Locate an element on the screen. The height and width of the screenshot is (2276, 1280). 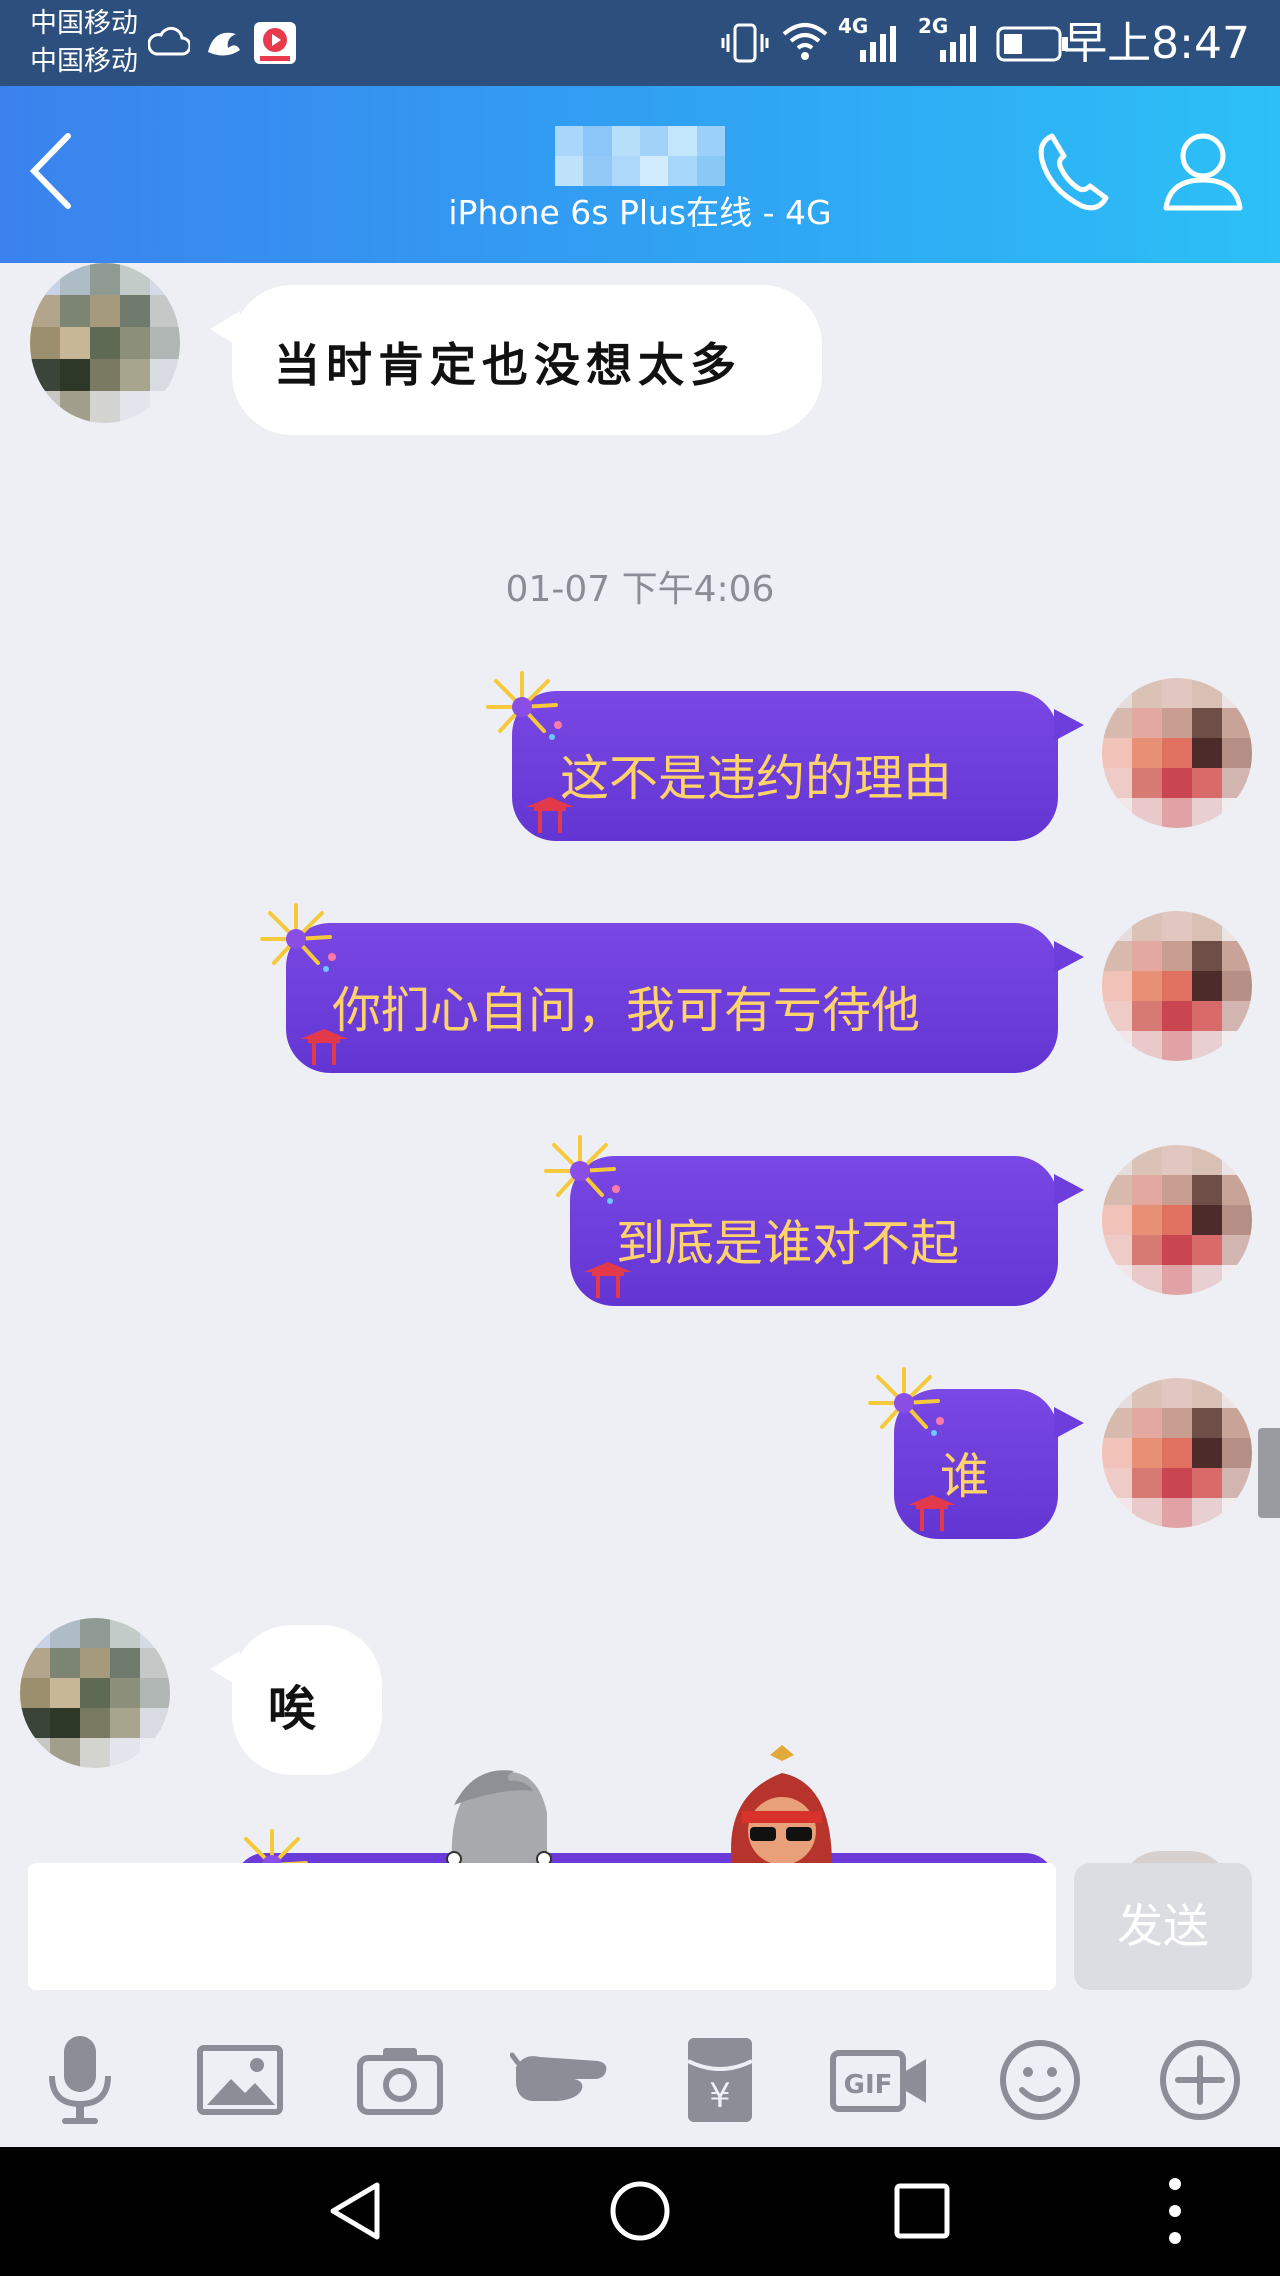
phone-icon is located at coordinates (1075, 171).